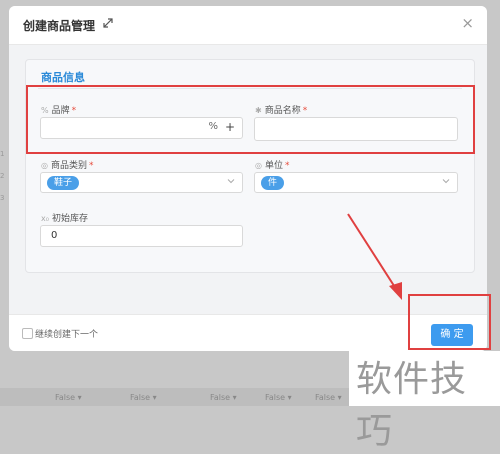 This screenshot has width=500, height=454. What do you see at coordinates (213, 126) in the screenshot?
I see `link-icon: %` at bounding box center [213, 126].